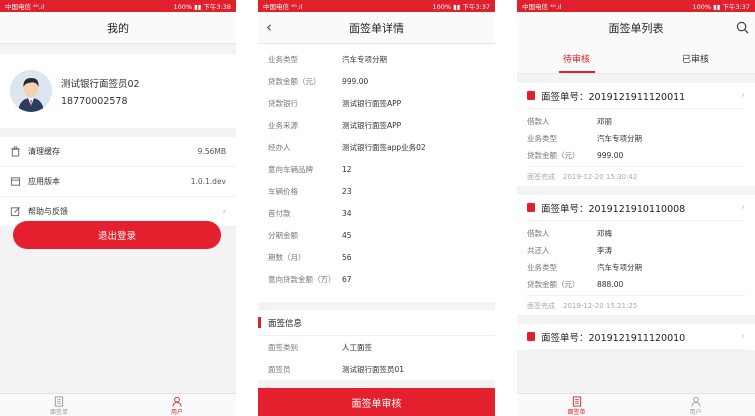  Describe the element at coordinates (604, 121) in the screenshot. I see `card-value: 邓丽` at that location.